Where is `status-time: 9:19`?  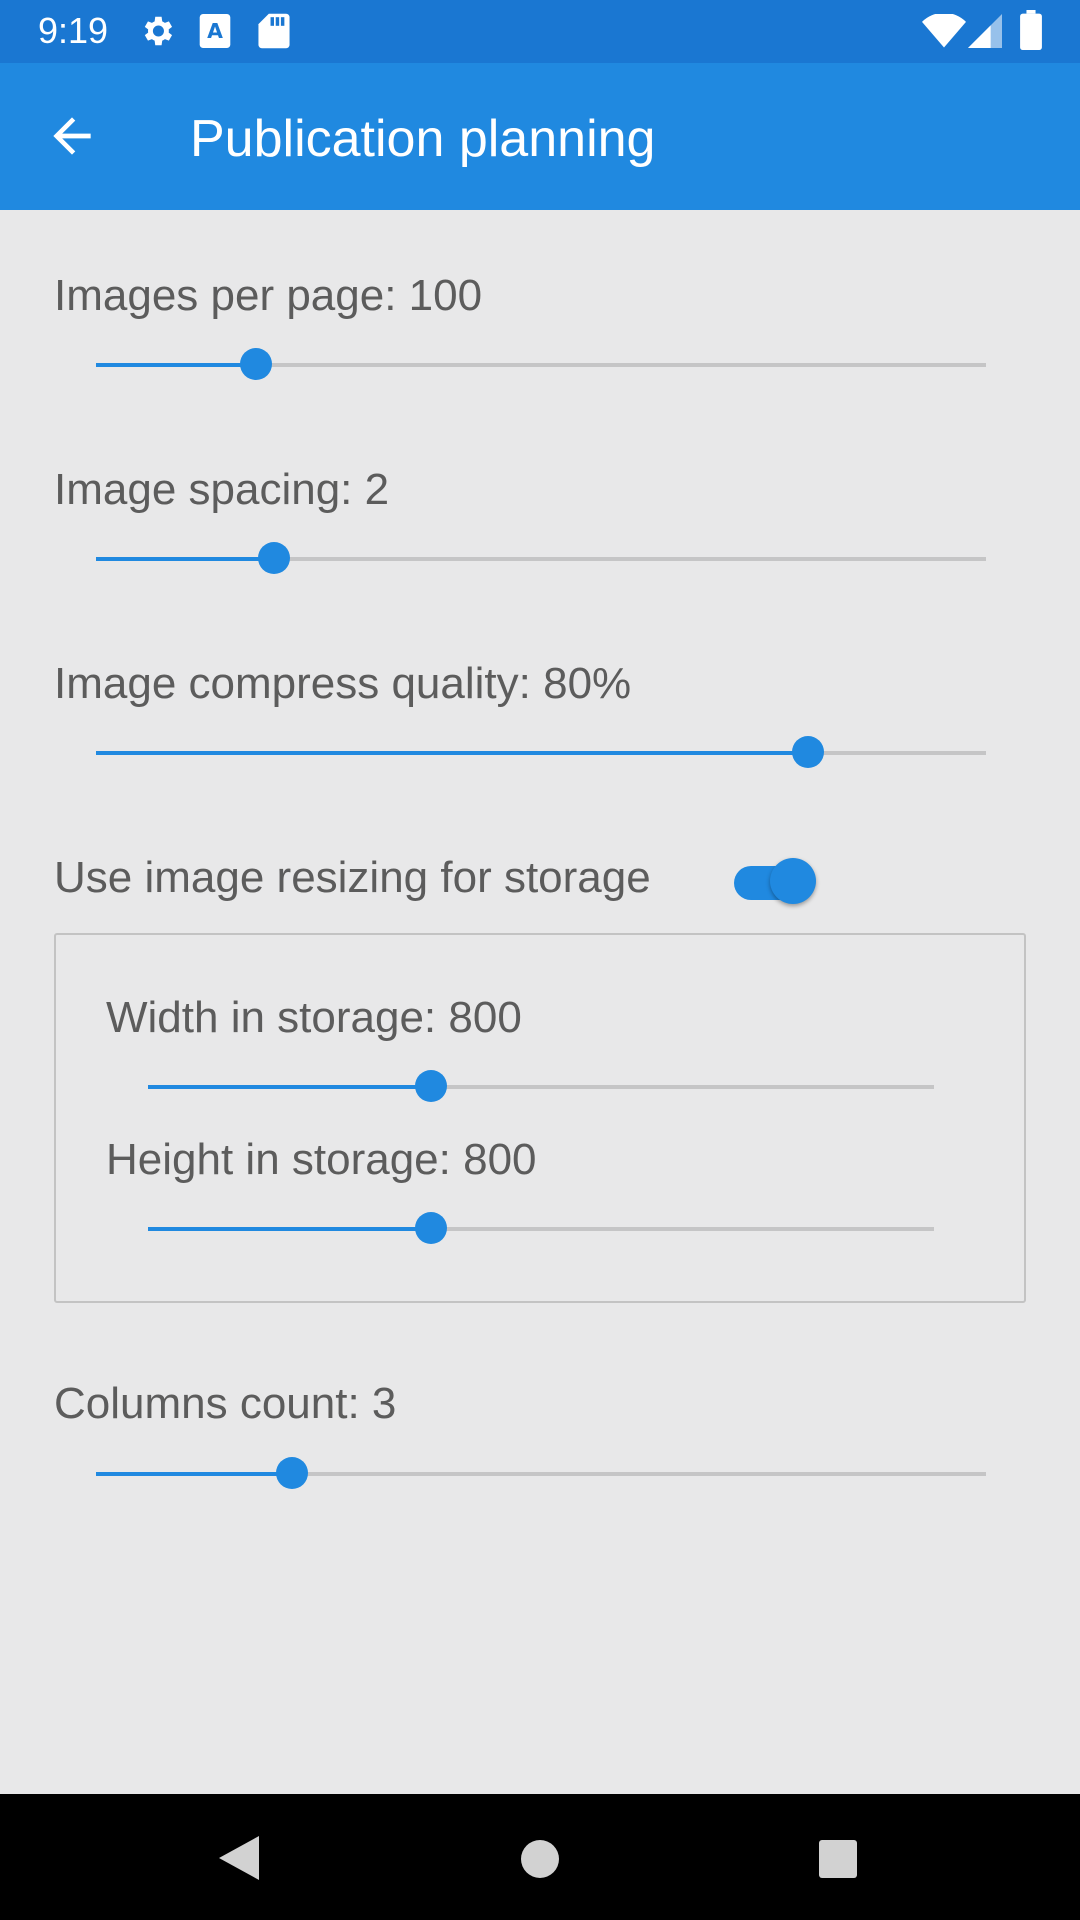
status-time: 9:19 is located at coordinates (73, 30).